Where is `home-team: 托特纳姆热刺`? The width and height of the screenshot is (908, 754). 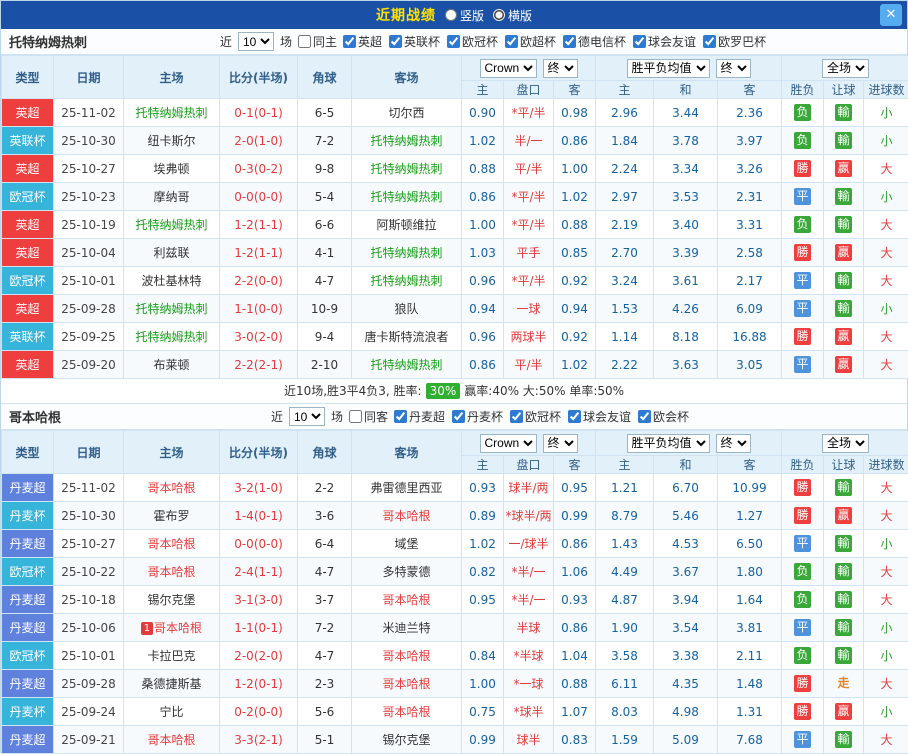
home-team: 托特纳姆热刺 is located at coordinates (172, 337).